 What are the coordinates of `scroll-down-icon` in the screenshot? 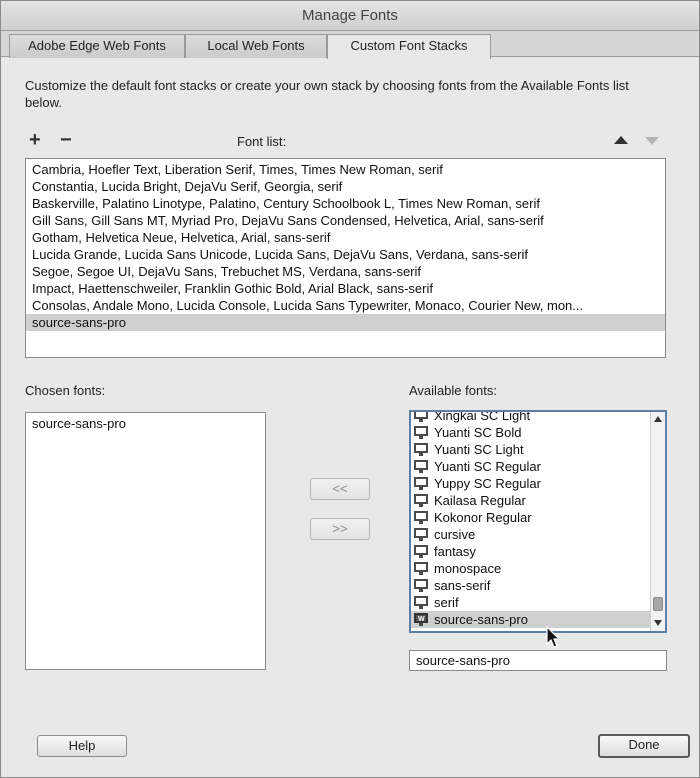 It's located at (658, 623).